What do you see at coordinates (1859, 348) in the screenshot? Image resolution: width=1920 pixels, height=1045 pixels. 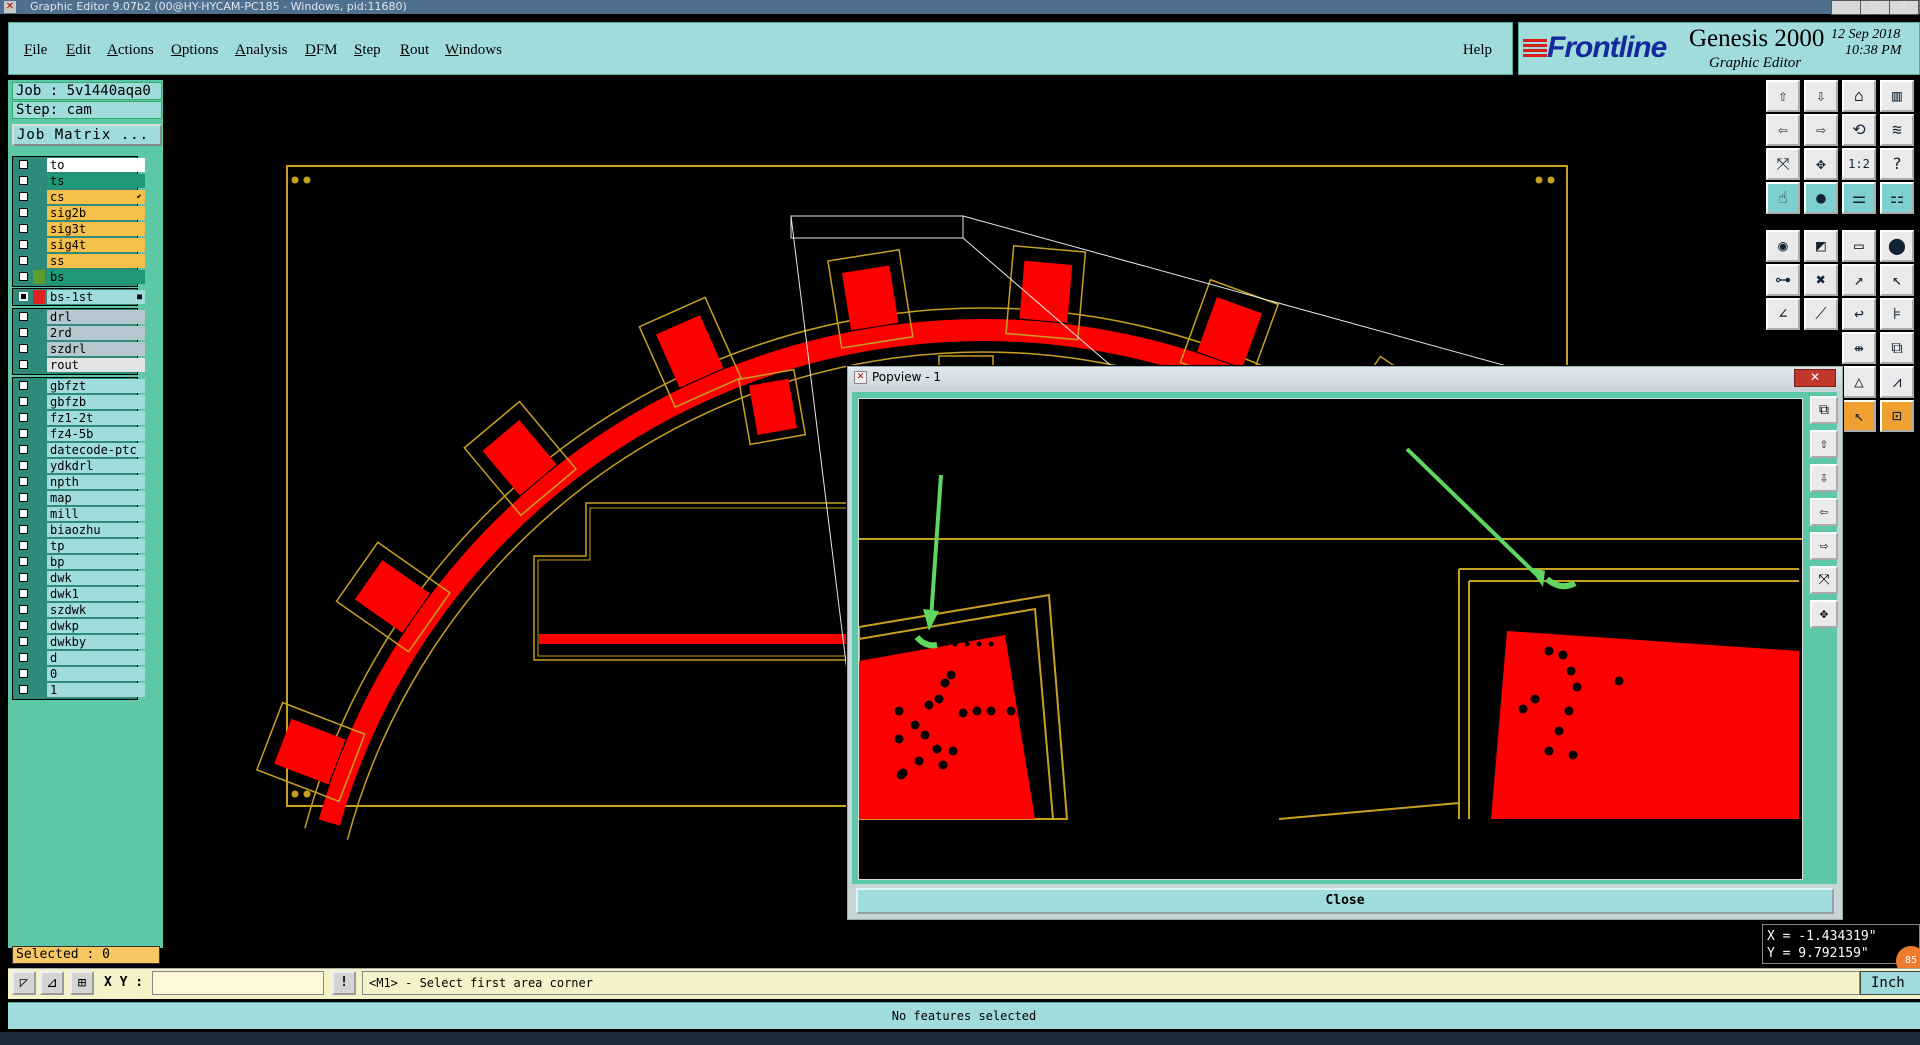 I see `move-icon: ⇹` at bounding box center [1859, 348].